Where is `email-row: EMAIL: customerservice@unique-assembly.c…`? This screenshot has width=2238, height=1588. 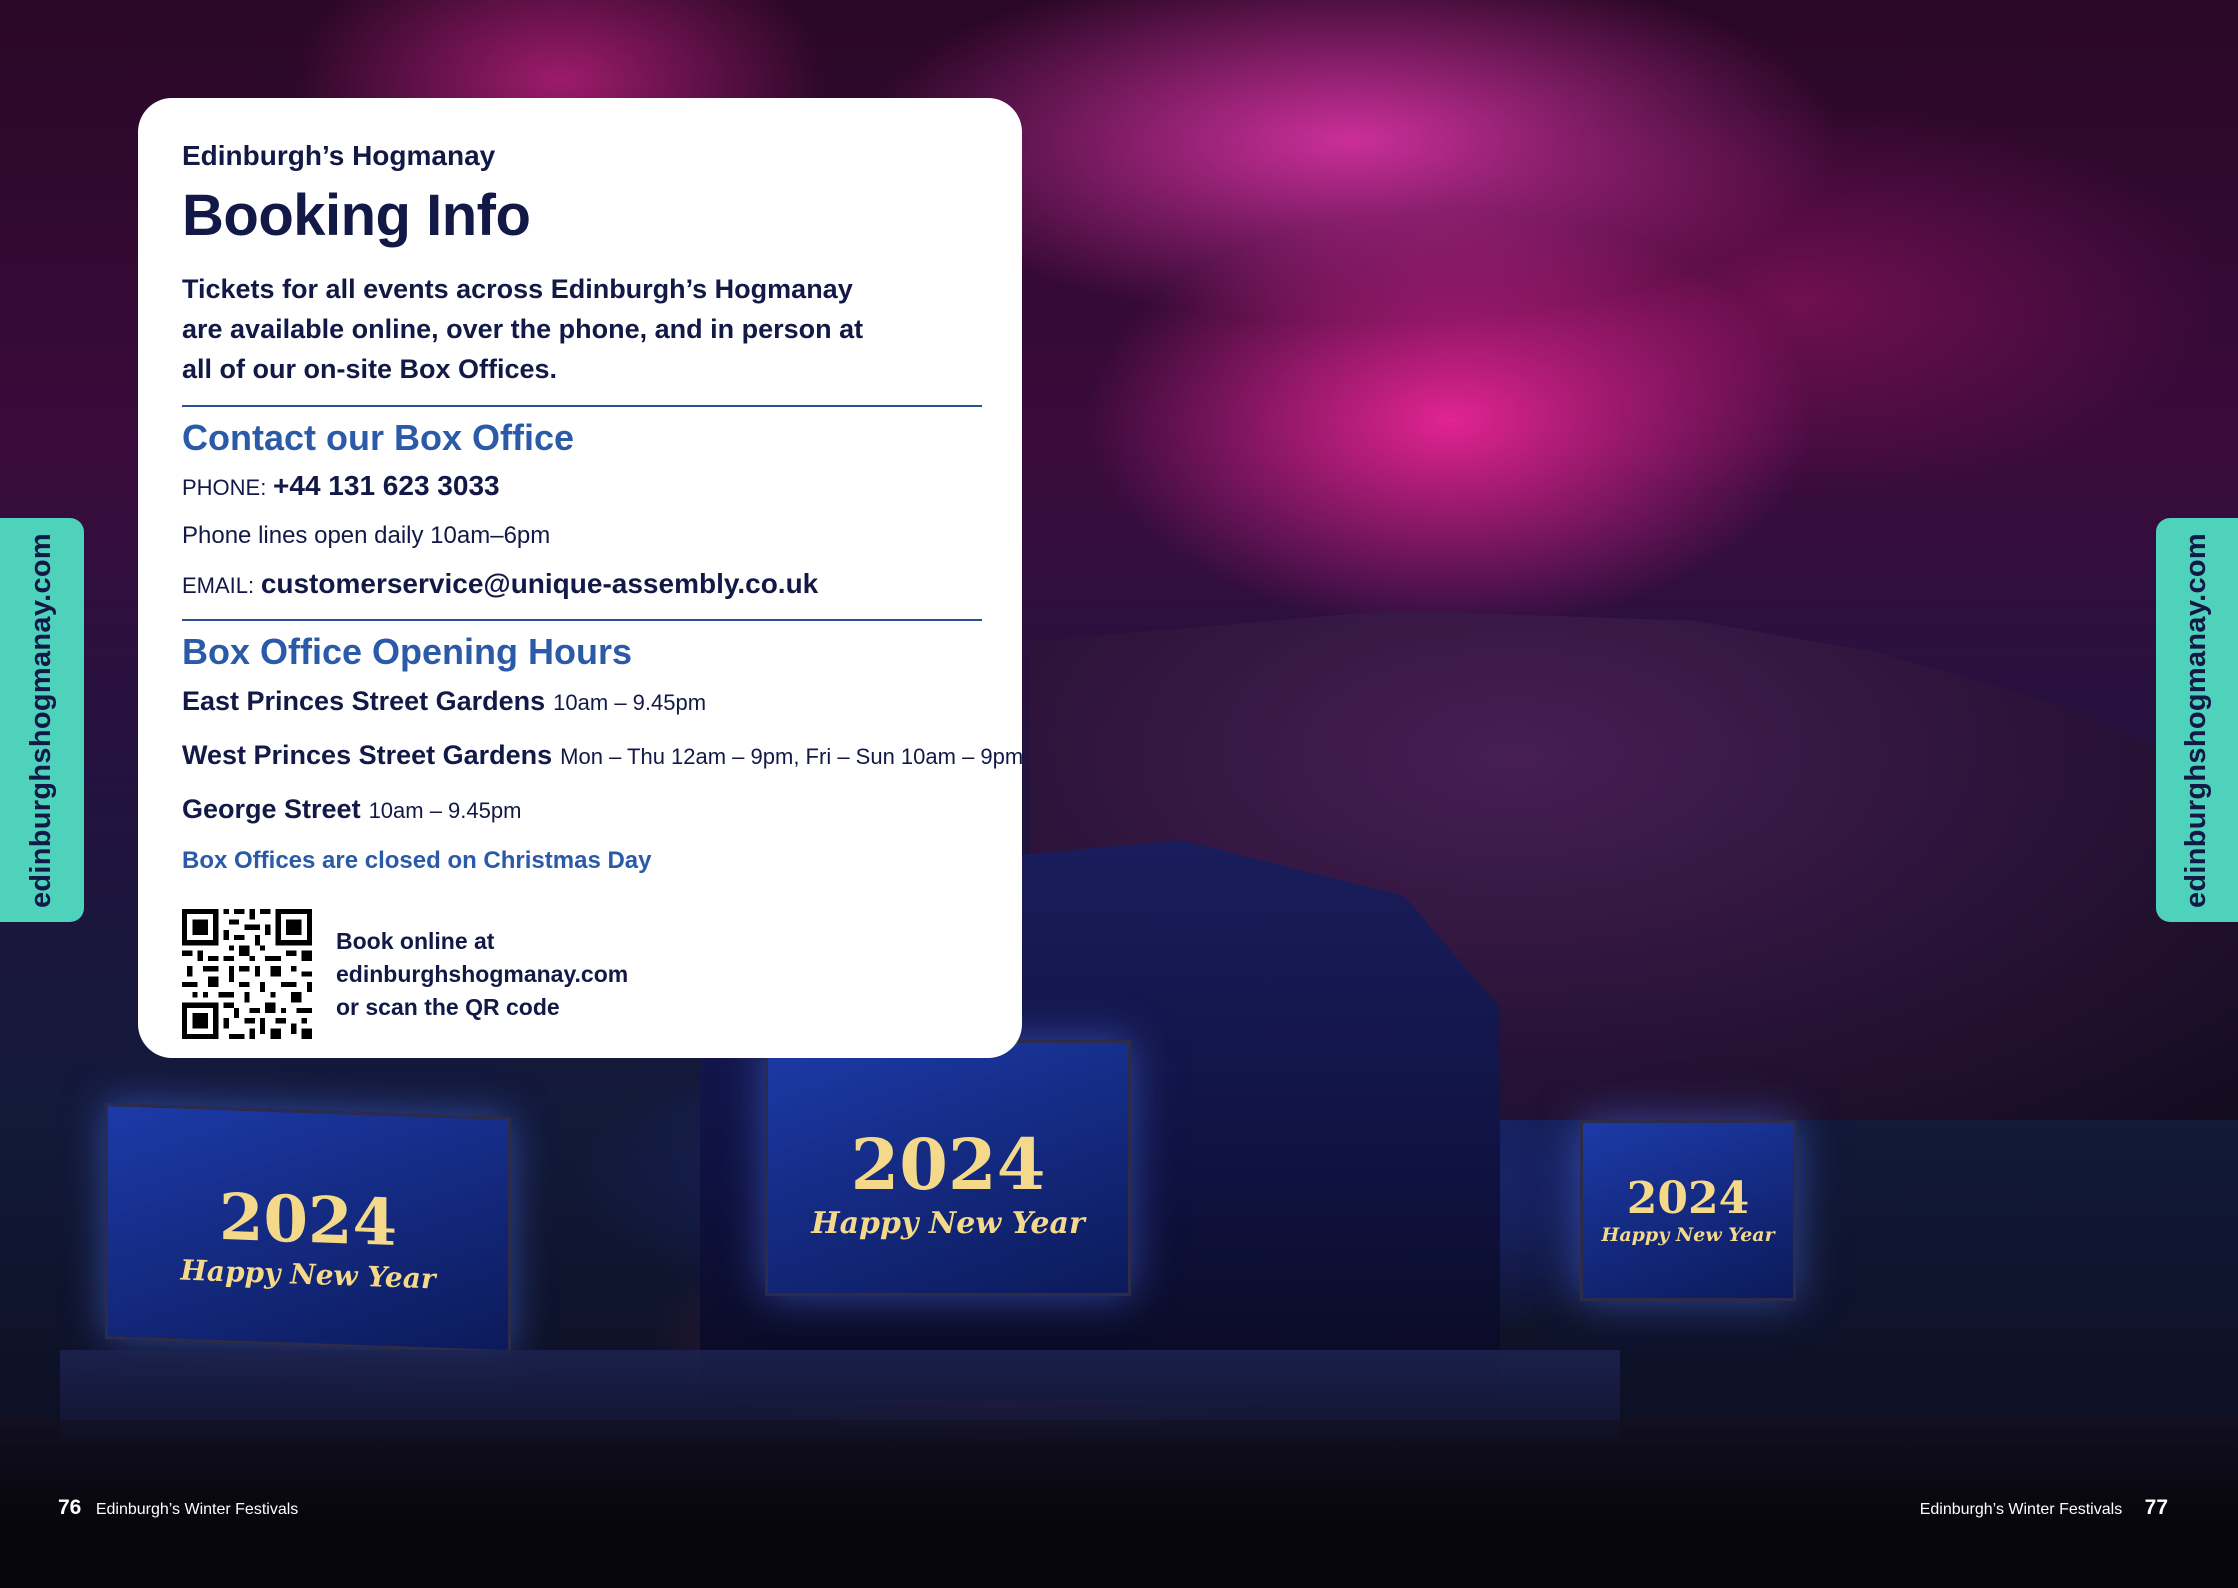 email-row: EMAIL: customerservice@unique-assembly.c… is located at coordinates (582, 585).